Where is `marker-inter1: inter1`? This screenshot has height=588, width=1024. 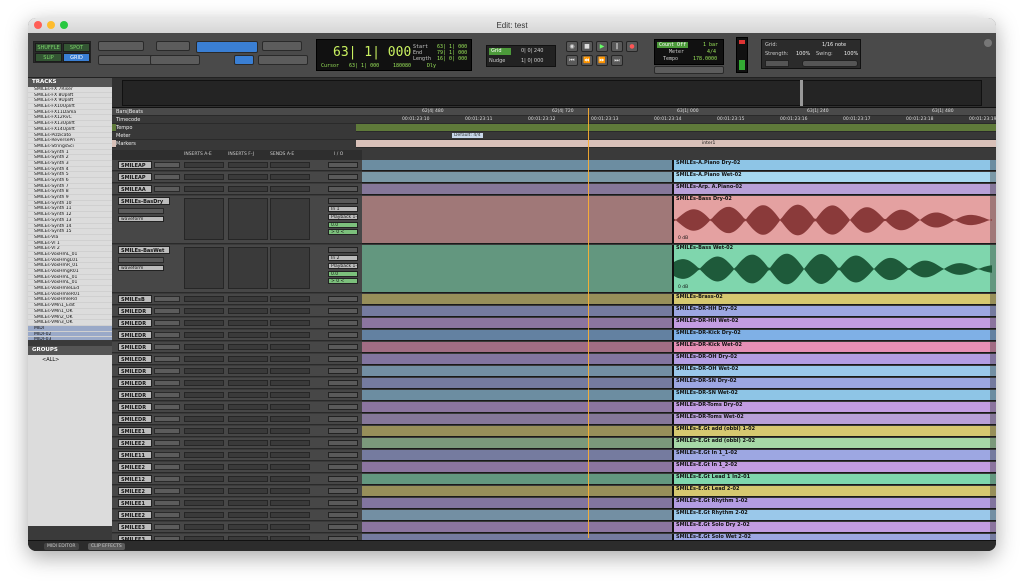 marker-inter1: inter1 is located at coordinates (708, 143).